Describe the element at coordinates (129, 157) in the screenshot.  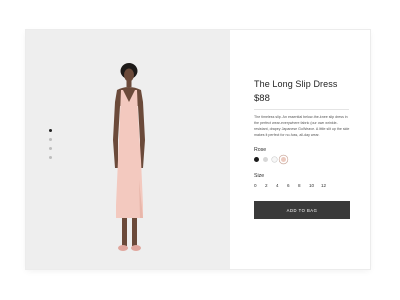
I see `product-image` at that location.